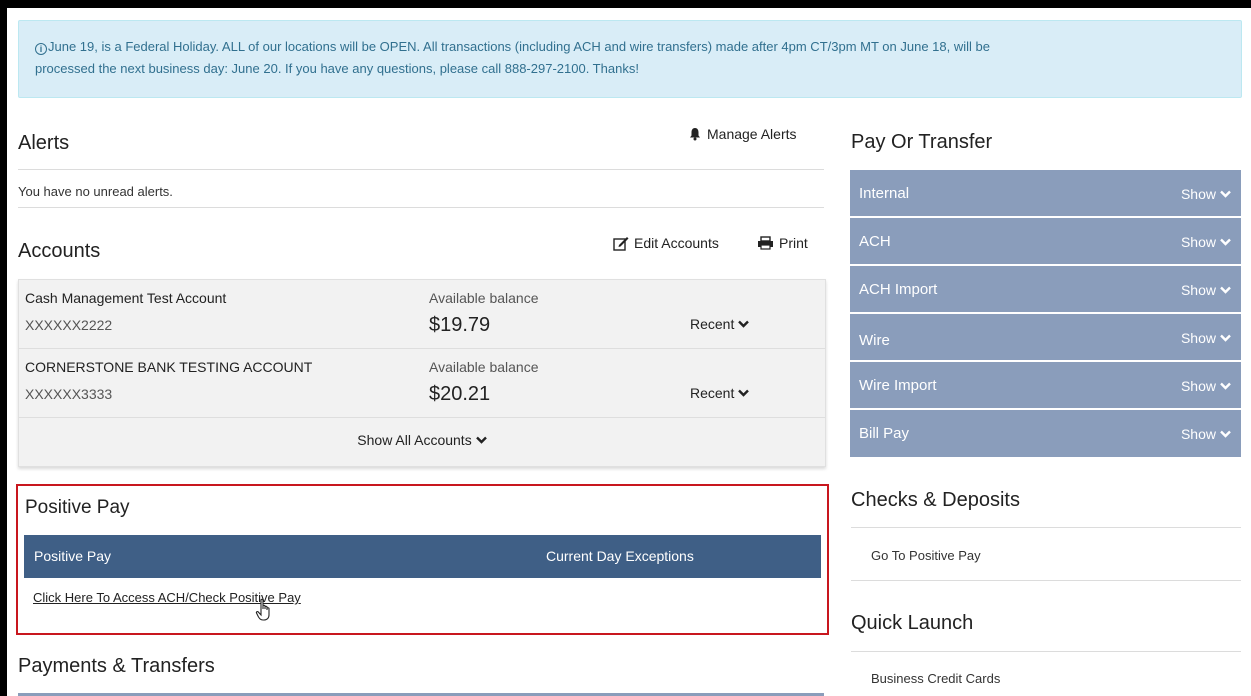 This screenshot has width=1251, height=696. I want to click on print-icon, so click(765, 243).